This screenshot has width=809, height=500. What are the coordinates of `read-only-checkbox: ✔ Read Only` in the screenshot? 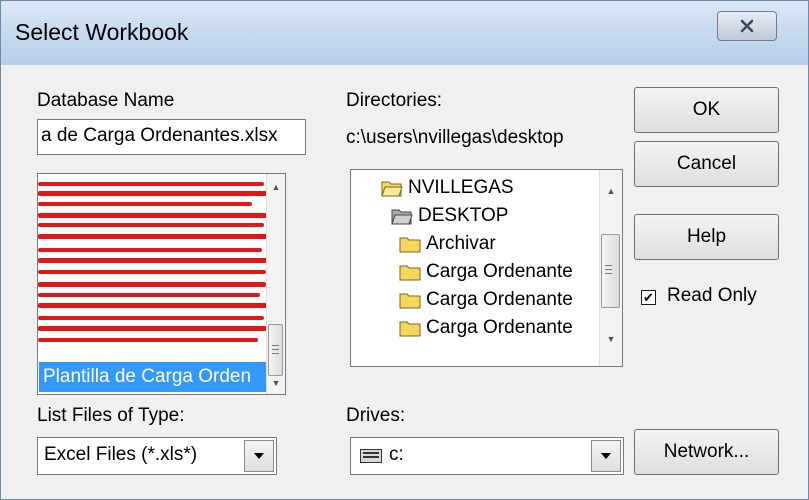 It's located at (716, 298).